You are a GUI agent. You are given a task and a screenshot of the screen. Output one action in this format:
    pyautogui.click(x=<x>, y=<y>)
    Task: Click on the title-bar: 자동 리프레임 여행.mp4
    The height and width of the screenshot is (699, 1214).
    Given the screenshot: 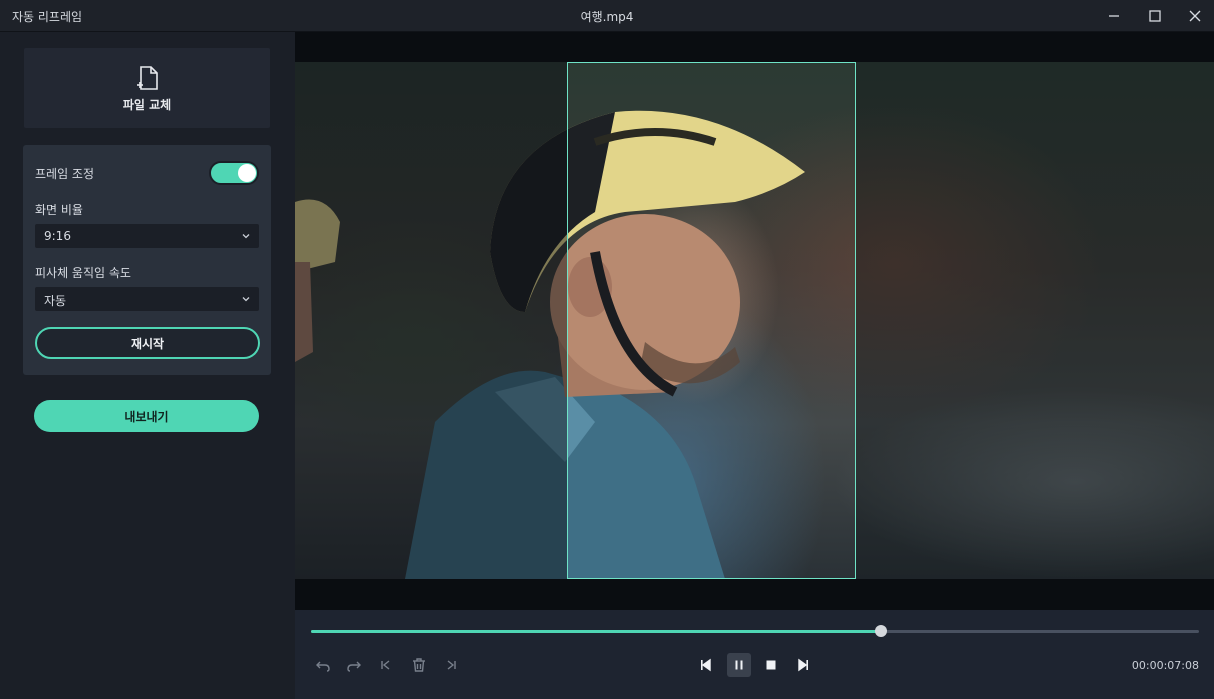 What is the action you would take?
    pyautogui.click(x=607, y=16)
    